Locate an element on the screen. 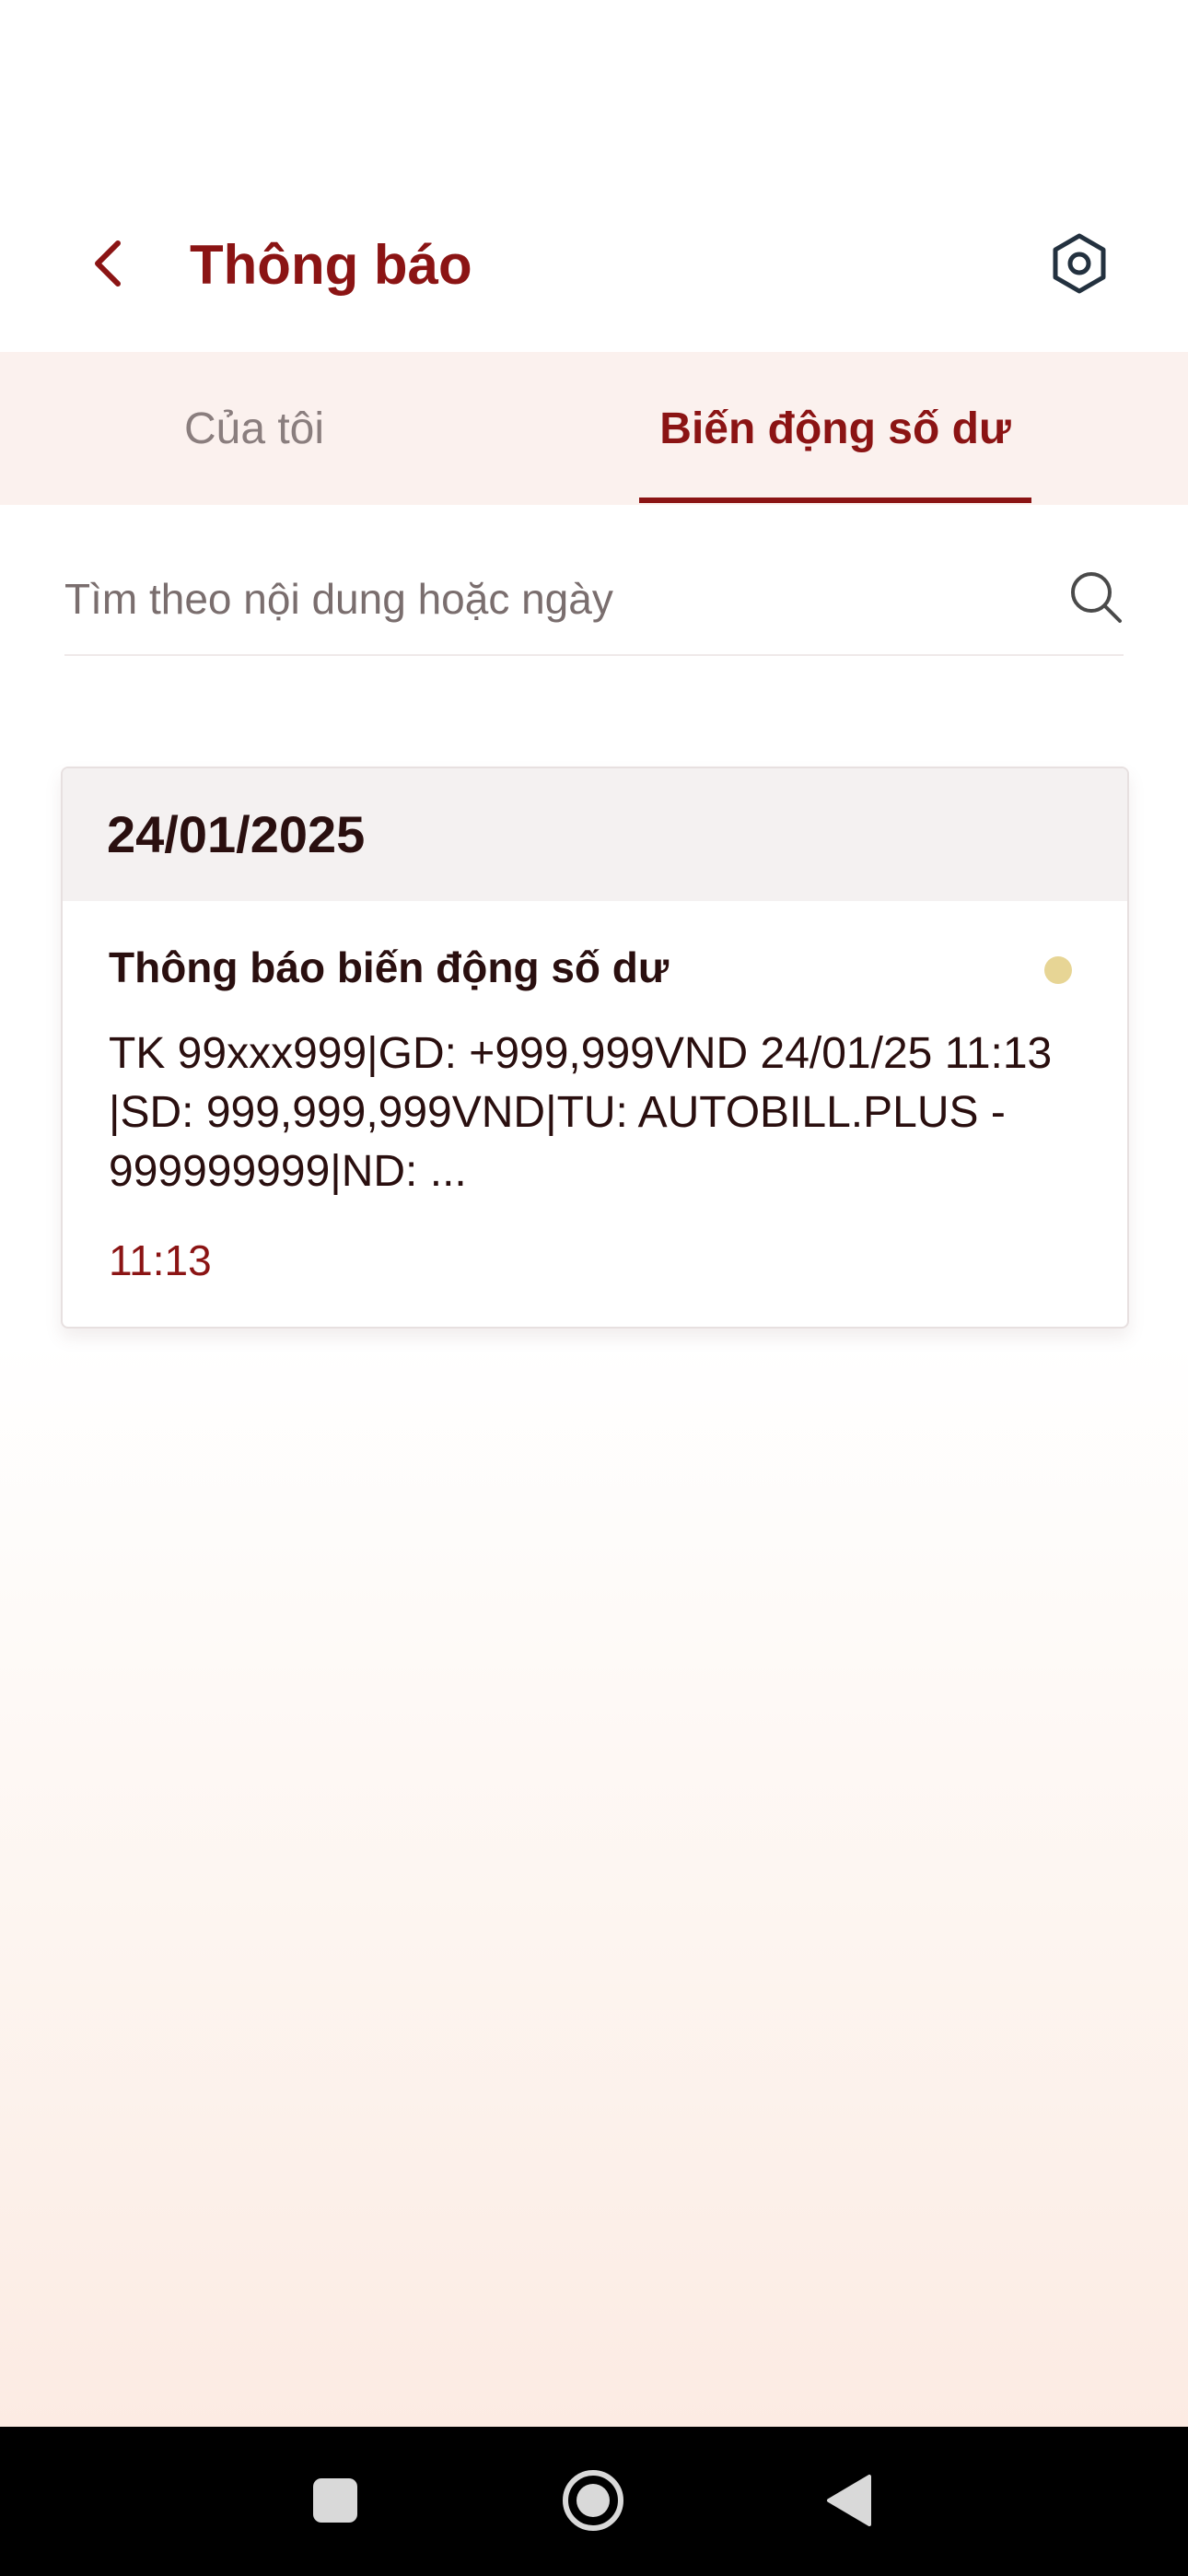 Image resolution: width=1188 pixels, height=2576 pixels. recents-icon is located at coordinates (335, 2500).